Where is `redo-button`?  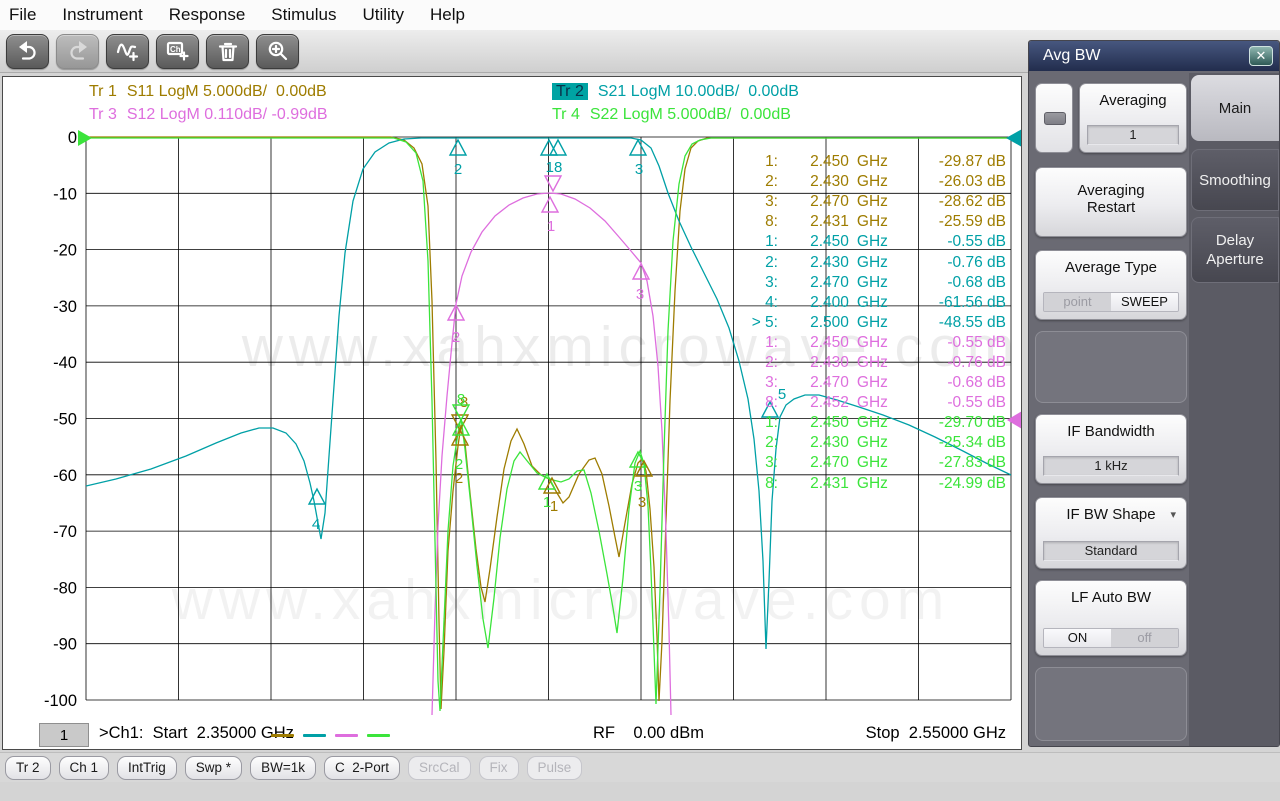
redo-button is located at coordinates (77, 51).